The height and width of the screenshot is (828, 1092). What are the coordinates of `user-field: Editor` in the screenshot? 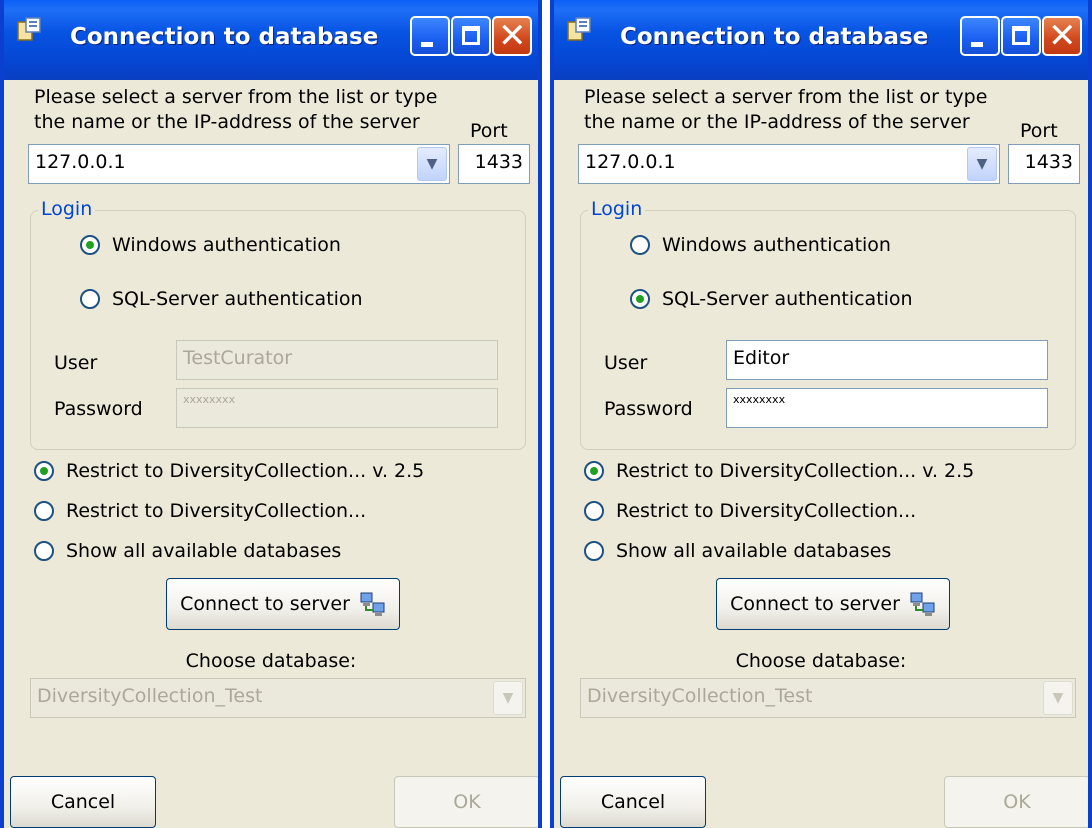 It's located at (887, 360).